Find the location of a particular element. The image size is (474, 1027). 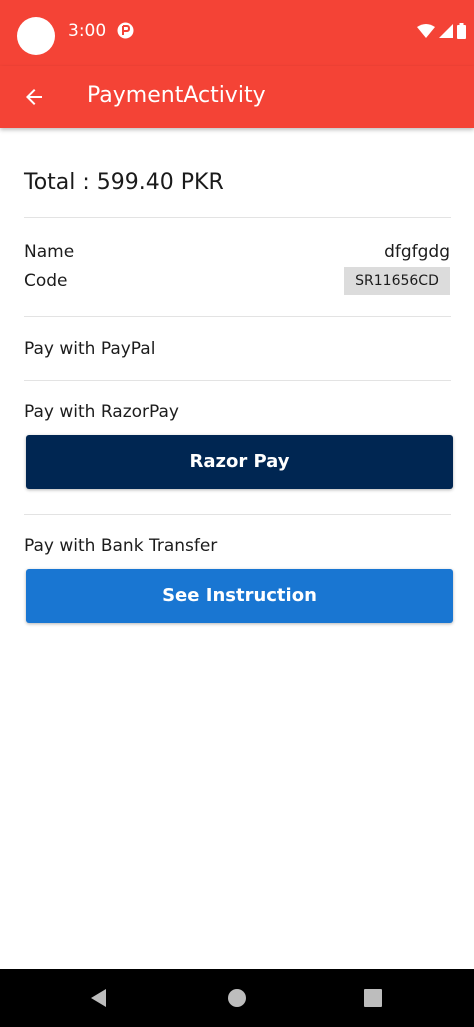

home-circle-icon is located at coordinates (237, 998).